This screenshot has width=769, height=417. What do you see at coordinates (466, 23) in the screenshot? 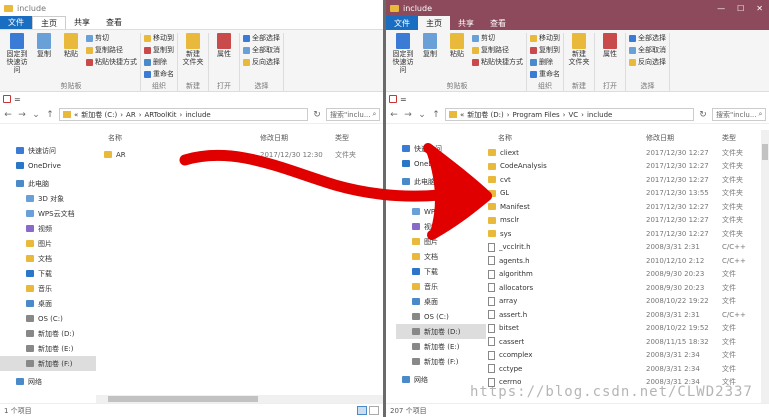
I see `right-tab-share: 共享` at bounding box center [466, 23].